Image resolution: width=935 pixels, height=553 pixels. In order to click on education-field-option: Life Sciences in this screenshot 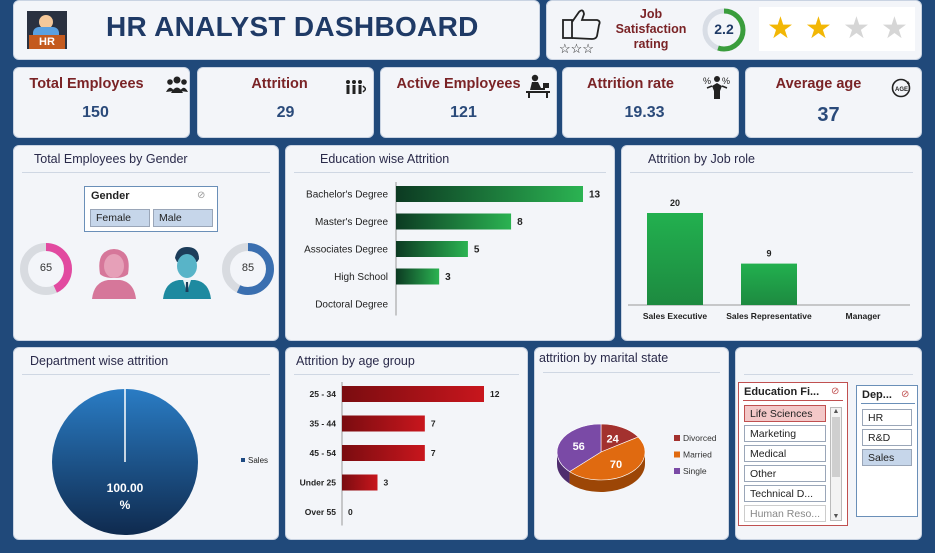, I will do `click(785, 413)`.